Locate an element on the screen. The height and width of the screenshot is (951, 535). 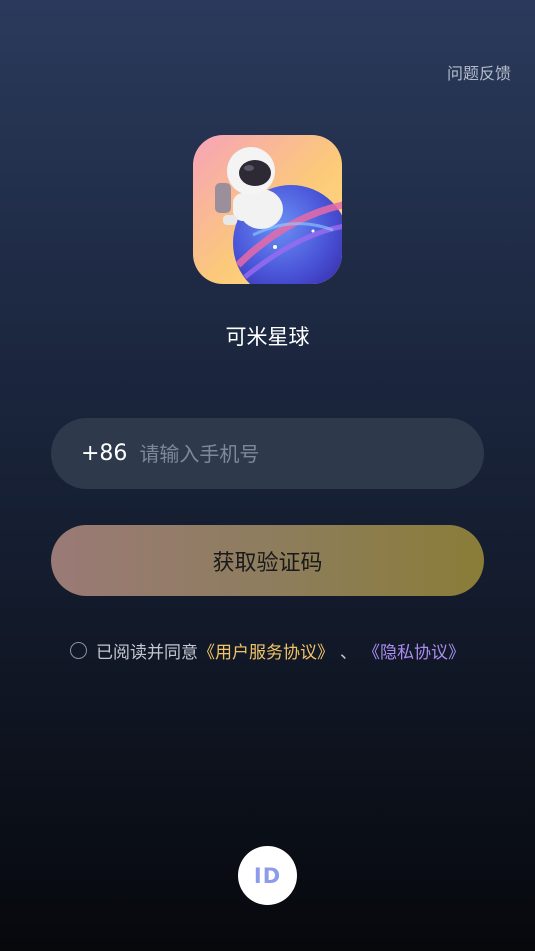
id-login-button: ID is located at coordinates (267, 875).